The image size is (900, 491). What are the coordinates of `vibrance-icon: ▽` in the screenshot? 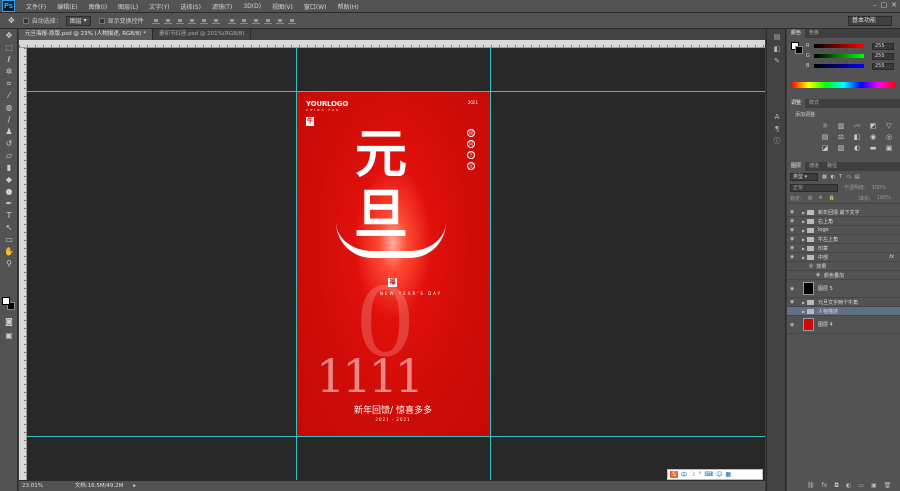 It's located at (889, 126).